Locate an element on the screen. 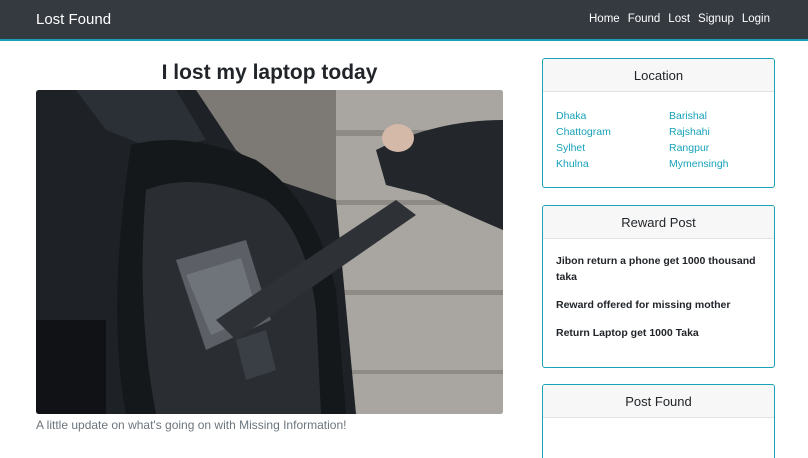 The image size is (808, 458). nav-signup-link: Signup is located at coordinates (716, 19).